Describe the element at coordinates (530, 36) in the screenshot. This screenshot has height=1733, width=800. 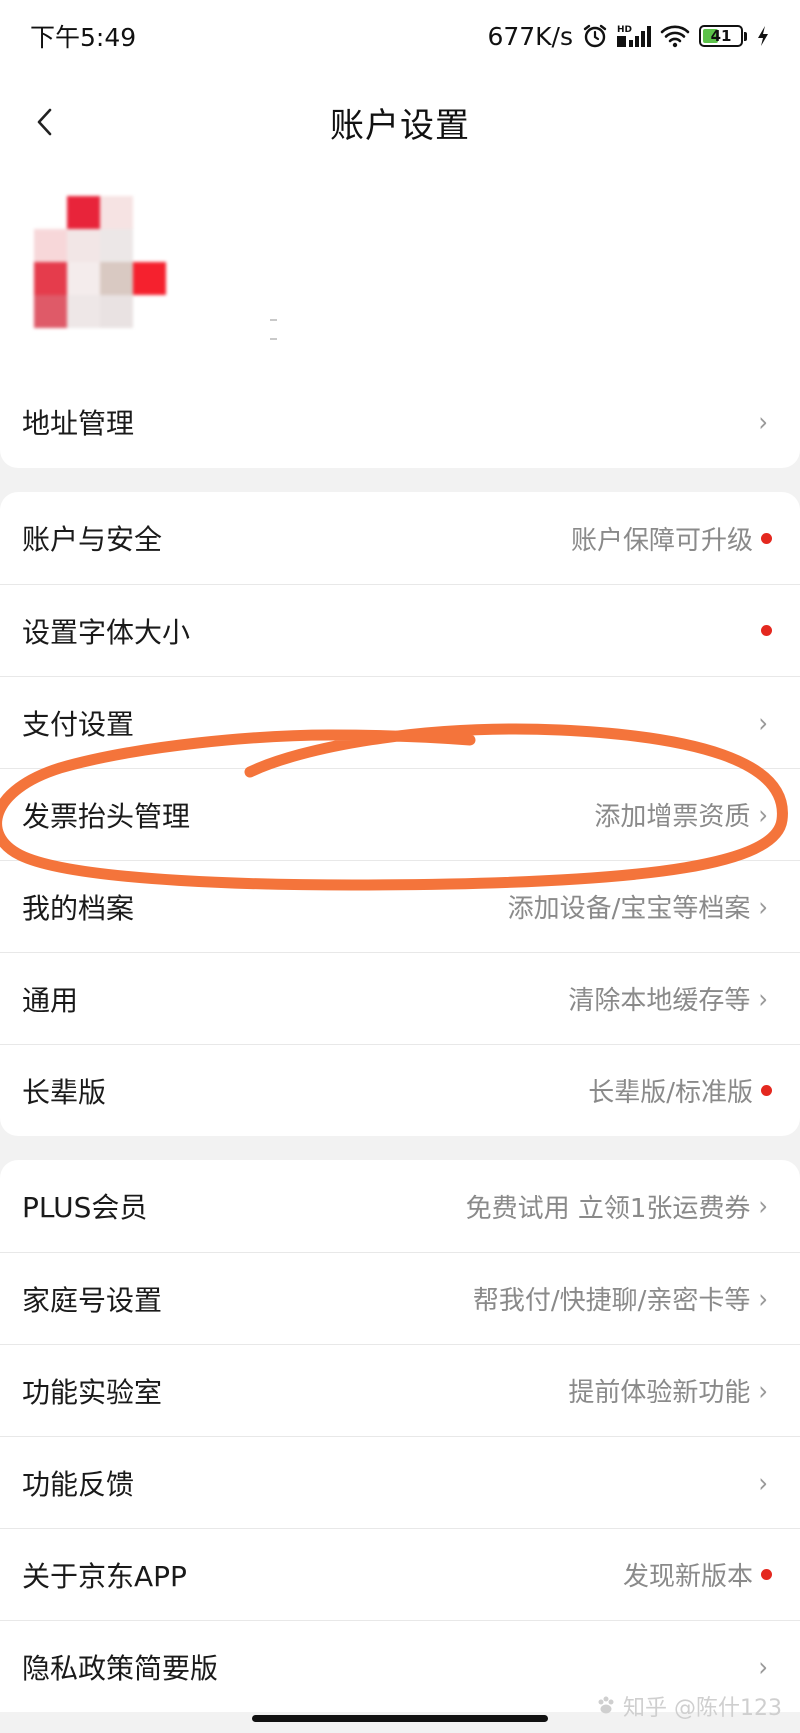
I see `network-speed: 677K/s` at that location.